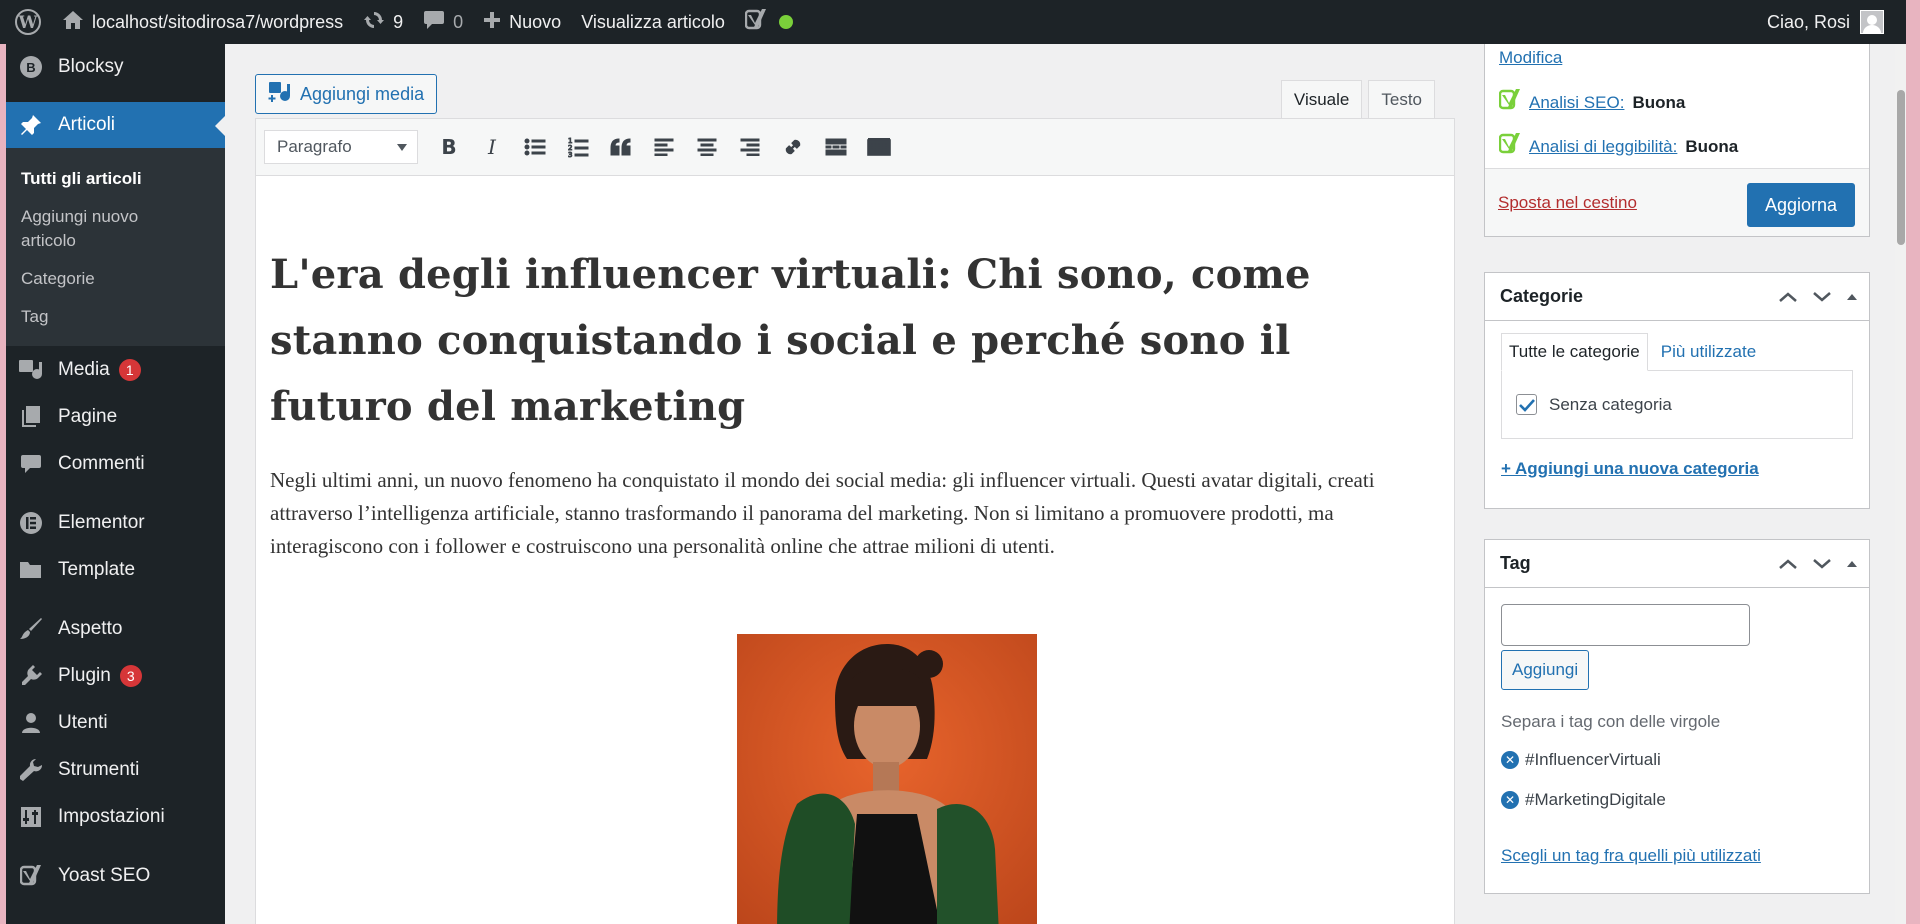  Describe the element at coordinates (398, 21) in the screenshot. I see `updates-count: 9` at that location.